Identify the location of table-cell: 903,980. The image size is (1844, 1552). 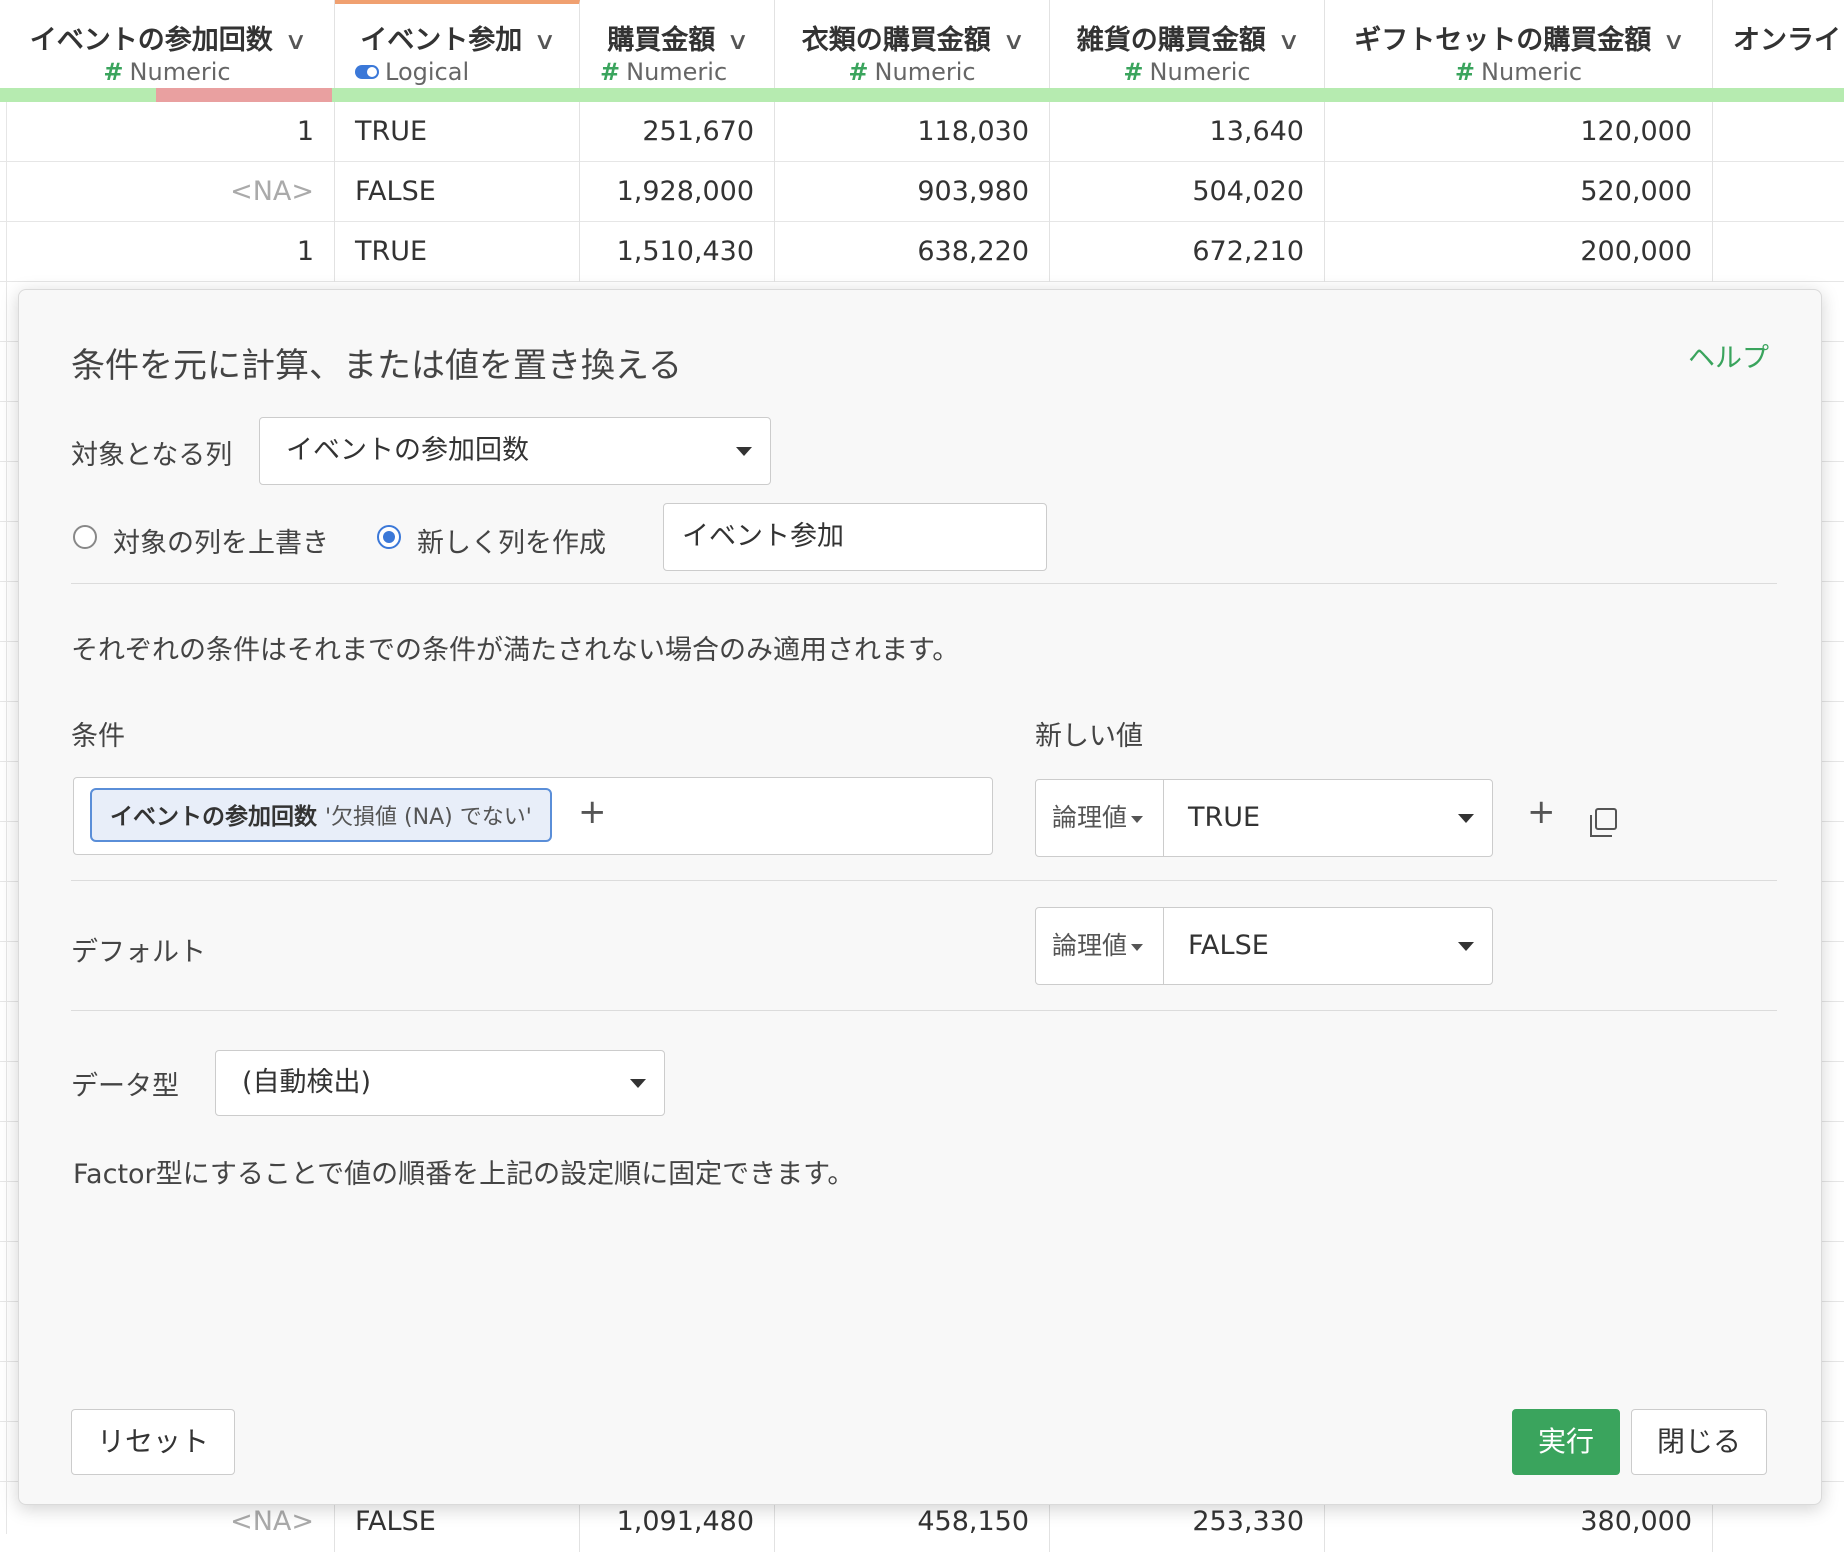
(912, 192).